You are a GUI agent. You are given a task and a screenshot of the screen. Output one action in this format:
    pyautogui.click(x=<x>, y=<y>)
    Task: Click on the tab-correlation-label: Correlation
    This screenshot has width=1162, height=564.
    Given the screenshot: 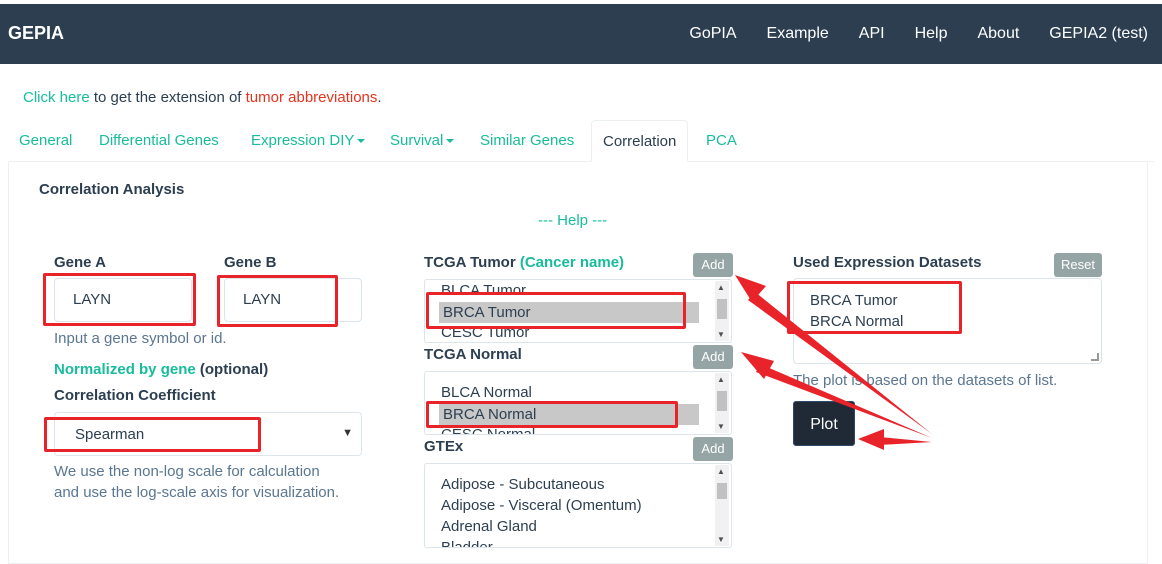 What is the action you would take?
    pyautogui.click(x=640, y=141)
    